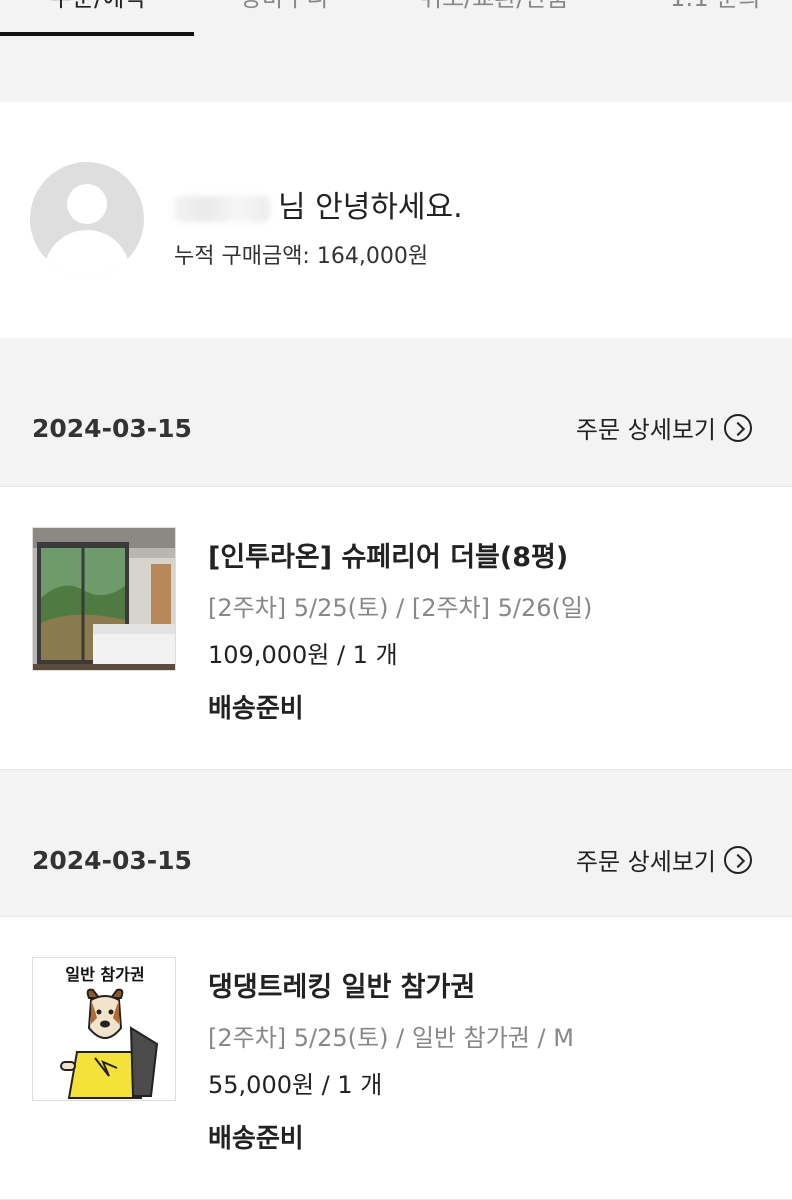 The image size is (792, 1200). Describe the element at coordinates (494, 13) in the screenshot. I see `tab-cancel-return: 취소/교환/반품` at that location.